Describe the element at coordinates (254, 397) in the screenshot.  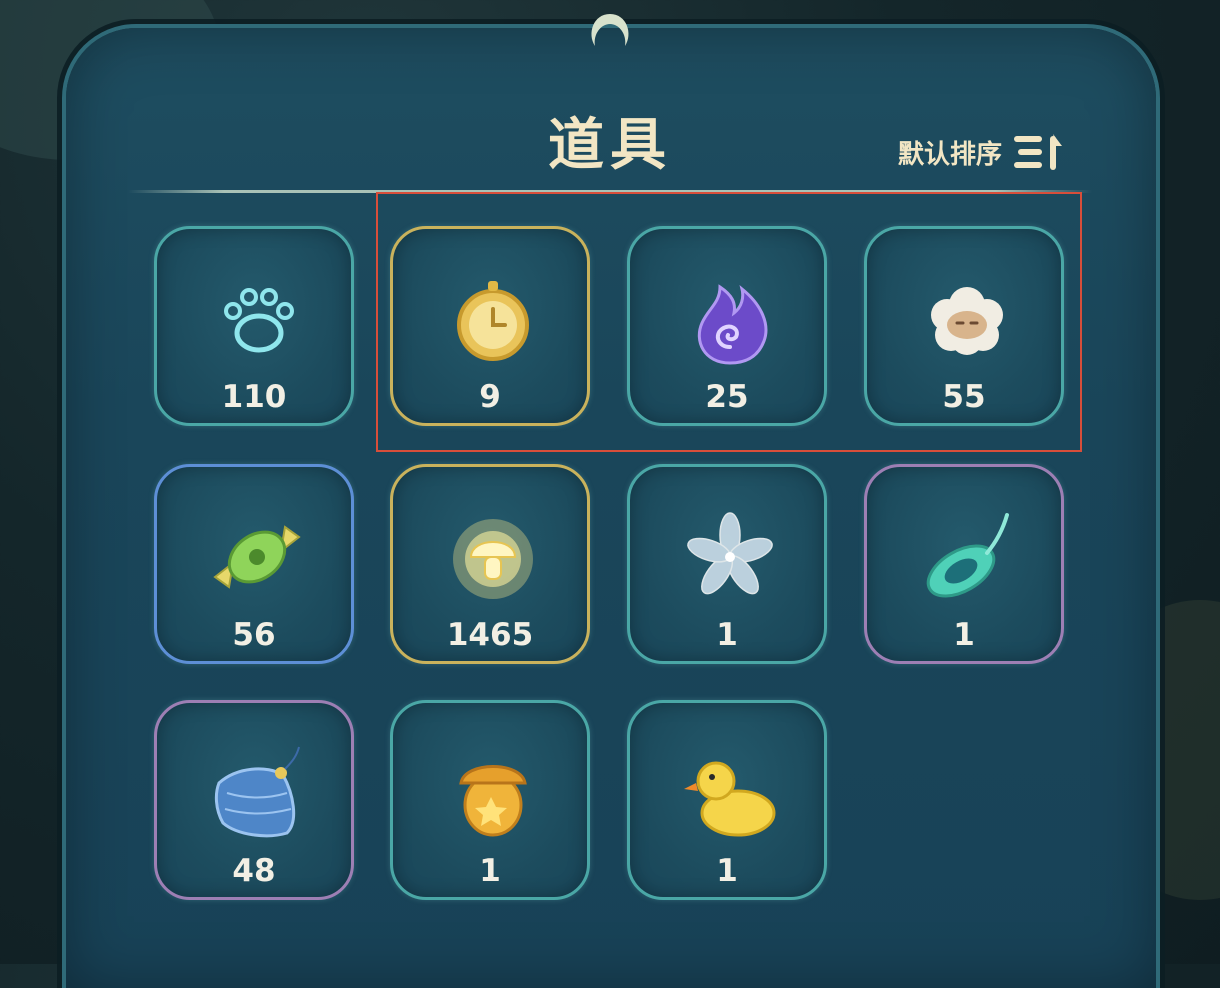
I see `item-count: 110` at that location.